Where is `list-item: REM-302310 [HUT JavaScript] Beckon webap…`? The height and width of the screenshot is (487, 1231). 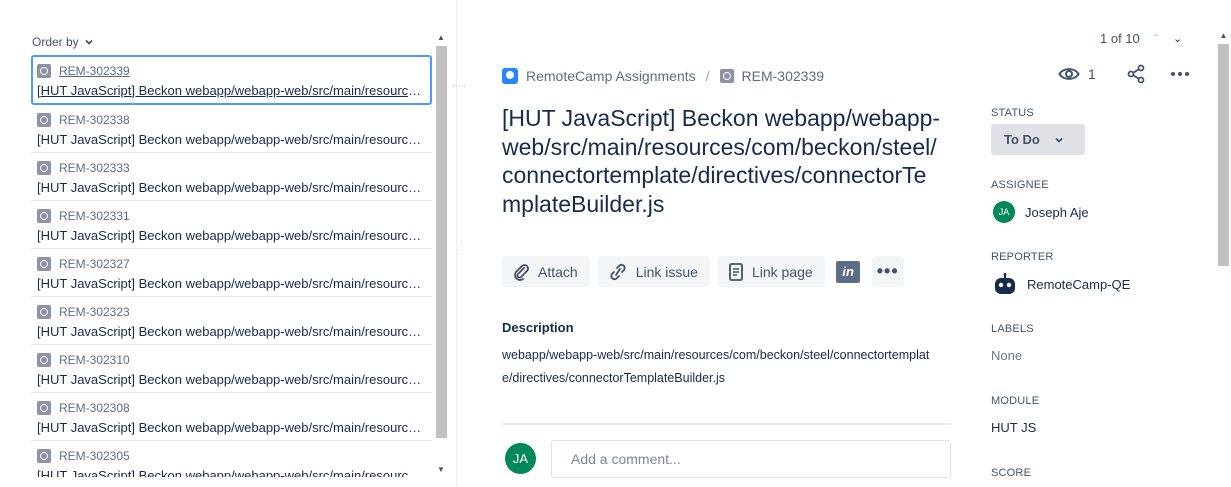
list-item: REM-302310 [HUT JavaScript] Beckon webap… is located at coordinates (231, 369).